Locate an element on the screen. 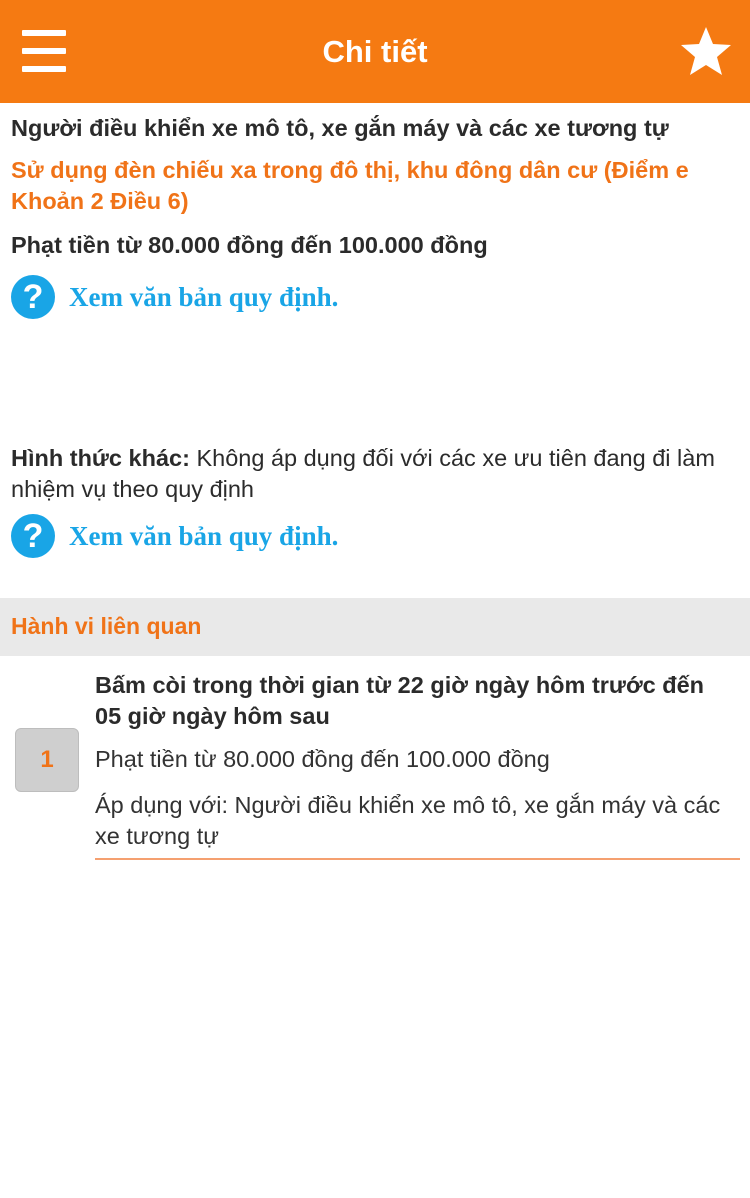 This screenshot has width=750, height=1198. item-divider is located at coordinates (417, 859).